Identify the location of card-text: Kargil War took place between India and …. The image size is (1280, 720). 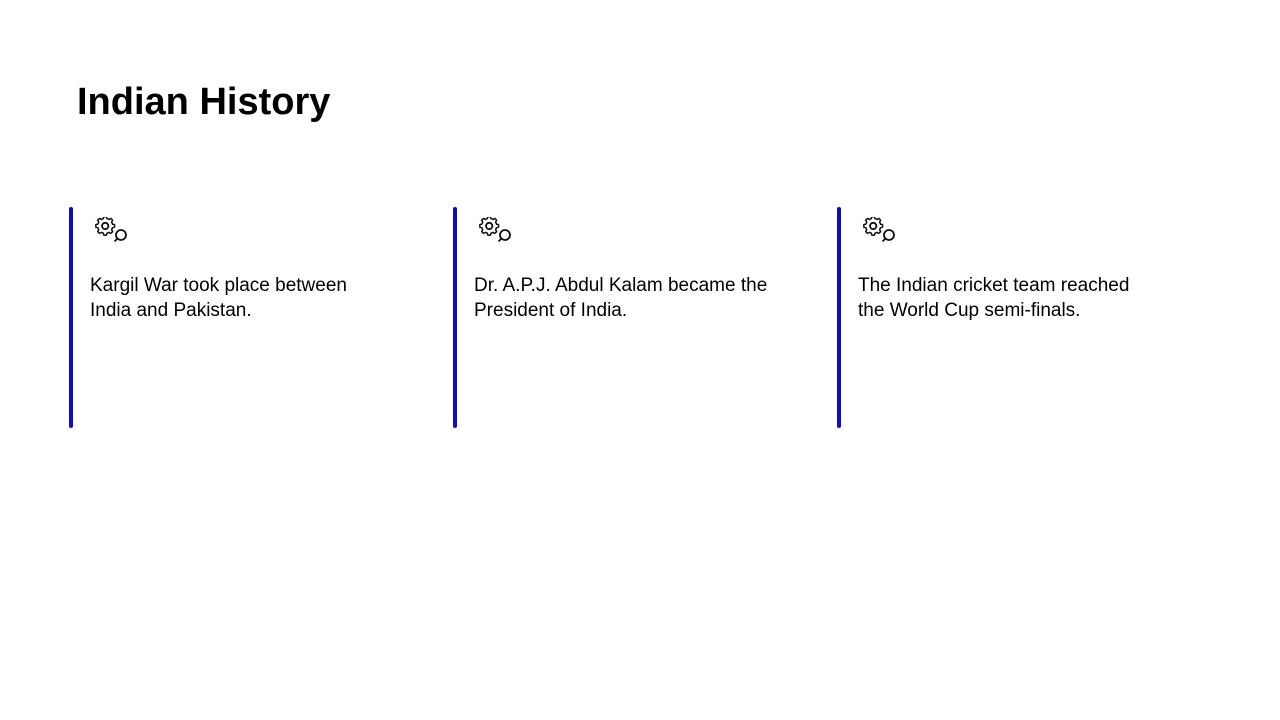
(218, 298).